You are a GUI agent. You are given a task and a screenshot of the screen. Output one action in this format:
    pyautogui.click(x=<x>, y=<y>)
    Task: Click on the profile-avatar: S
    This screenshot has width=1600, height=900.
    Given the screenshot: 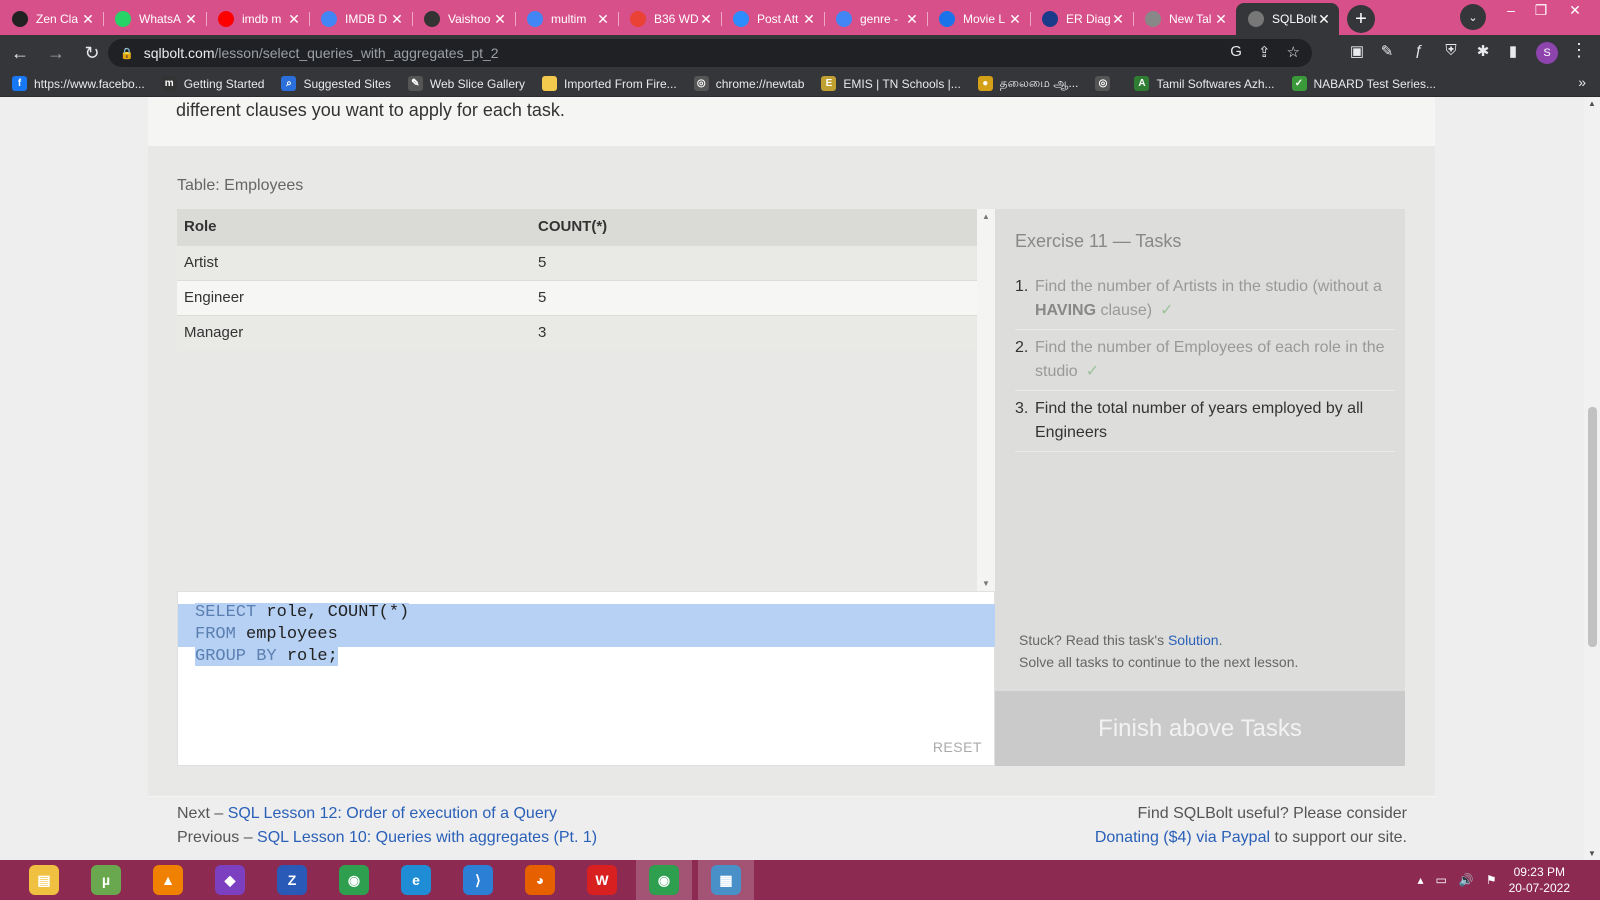 What is the action you would take?
    pyautogui.click(x=1547, y=53)
    